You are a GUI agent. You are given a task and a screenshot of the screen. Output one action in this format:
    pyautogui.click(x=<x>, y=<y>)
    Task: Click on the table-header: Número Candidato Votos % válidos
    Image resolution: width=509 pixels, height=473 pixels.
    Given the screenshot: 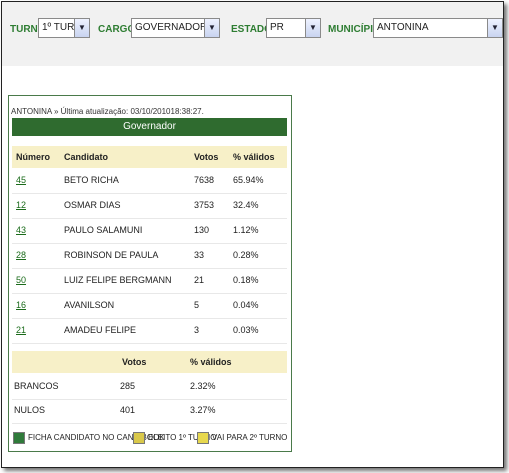 What is the action you would take?
    pyautogui.click(x=149, y=157)
    